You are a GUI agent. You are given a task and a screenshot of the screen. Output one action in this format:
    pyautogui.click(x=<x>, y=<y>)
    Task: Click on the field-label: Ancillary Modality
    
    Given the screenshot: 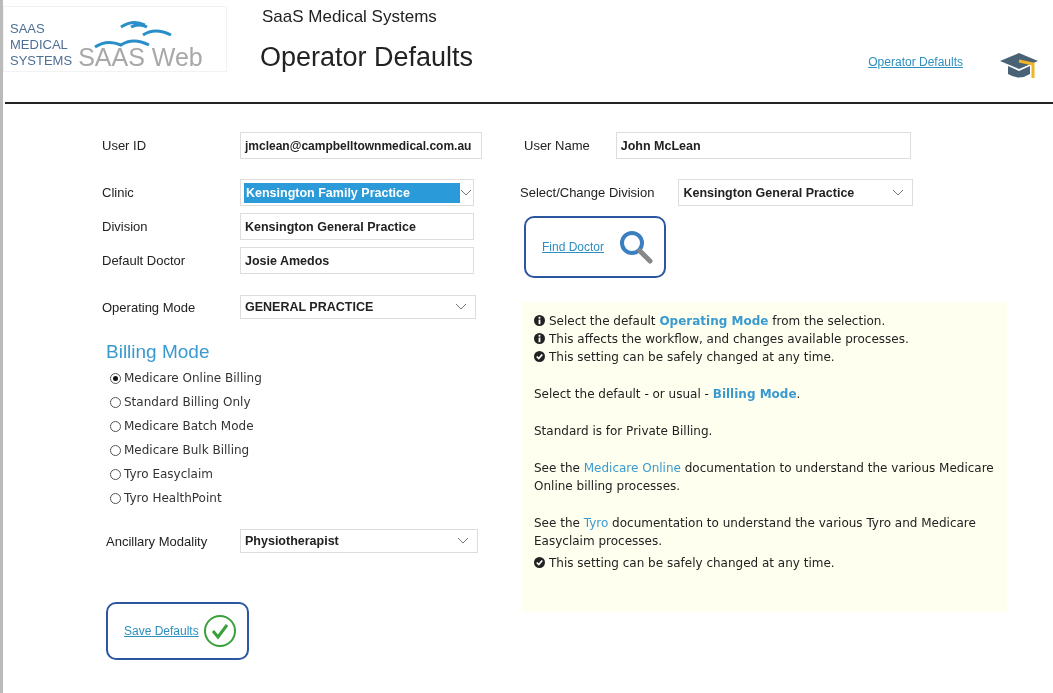 What is the action you would take?
    pyautogui.click(x=157, y=541)
    